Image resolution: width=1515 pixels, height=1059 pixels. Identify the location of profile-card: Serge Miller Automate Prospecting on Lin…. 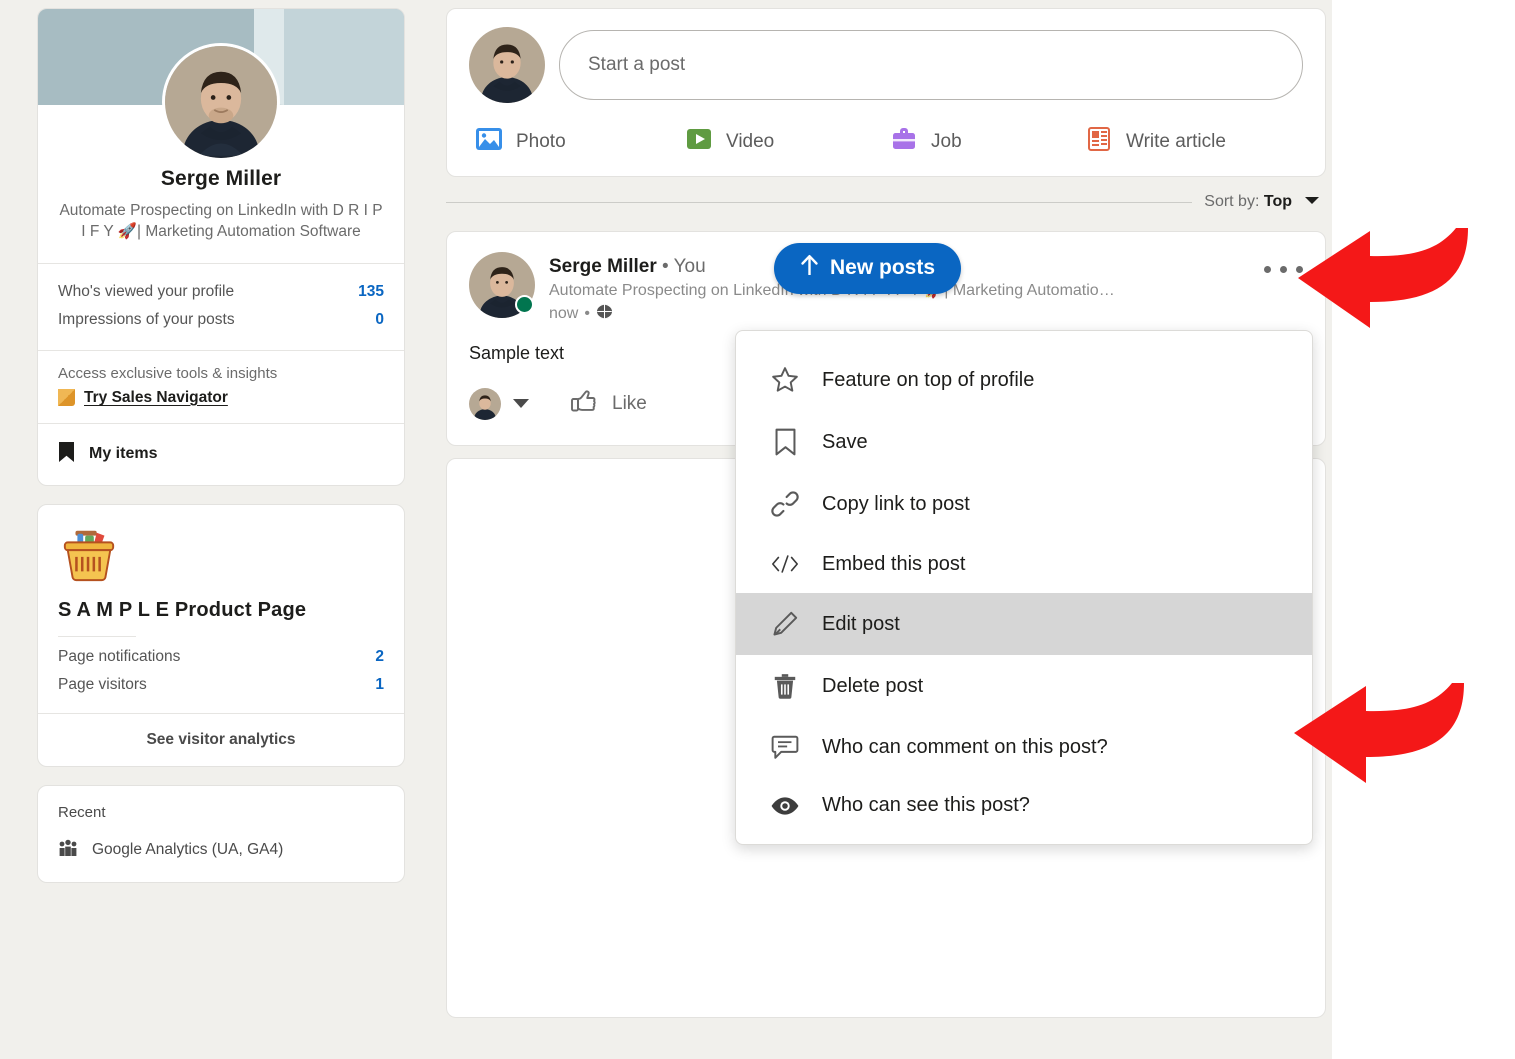
(221, 247).